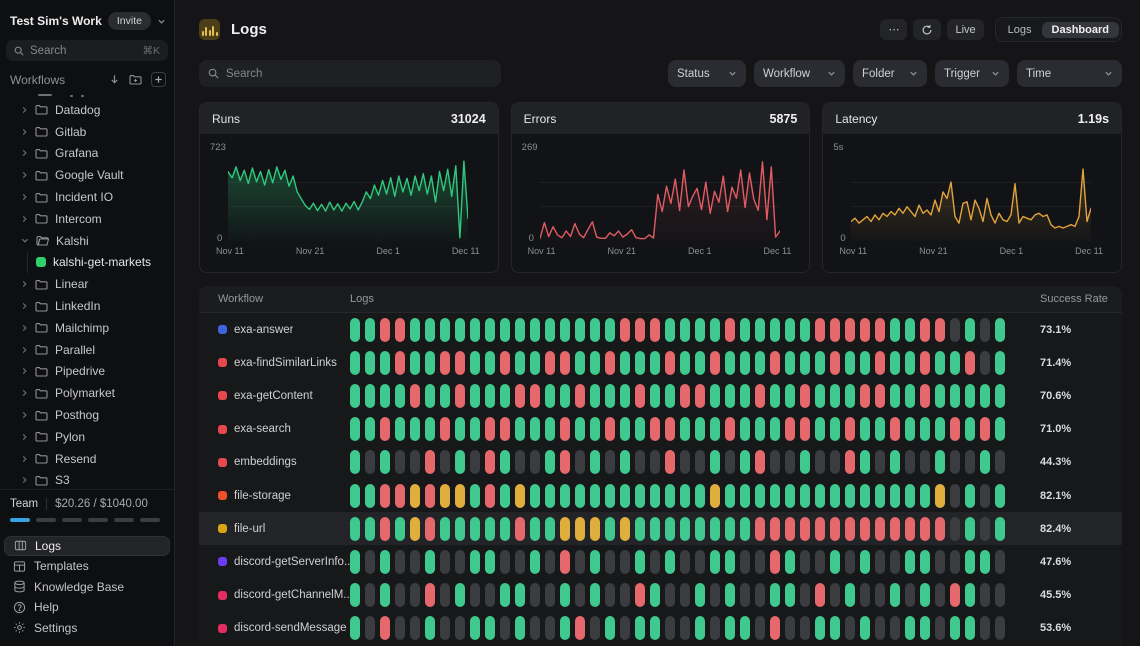 This screenshot has height=646, width=1140. What do you see at coordinates (927, 29) in the screenshot?
I see `refresh-button` at bounding box center [927, 29].